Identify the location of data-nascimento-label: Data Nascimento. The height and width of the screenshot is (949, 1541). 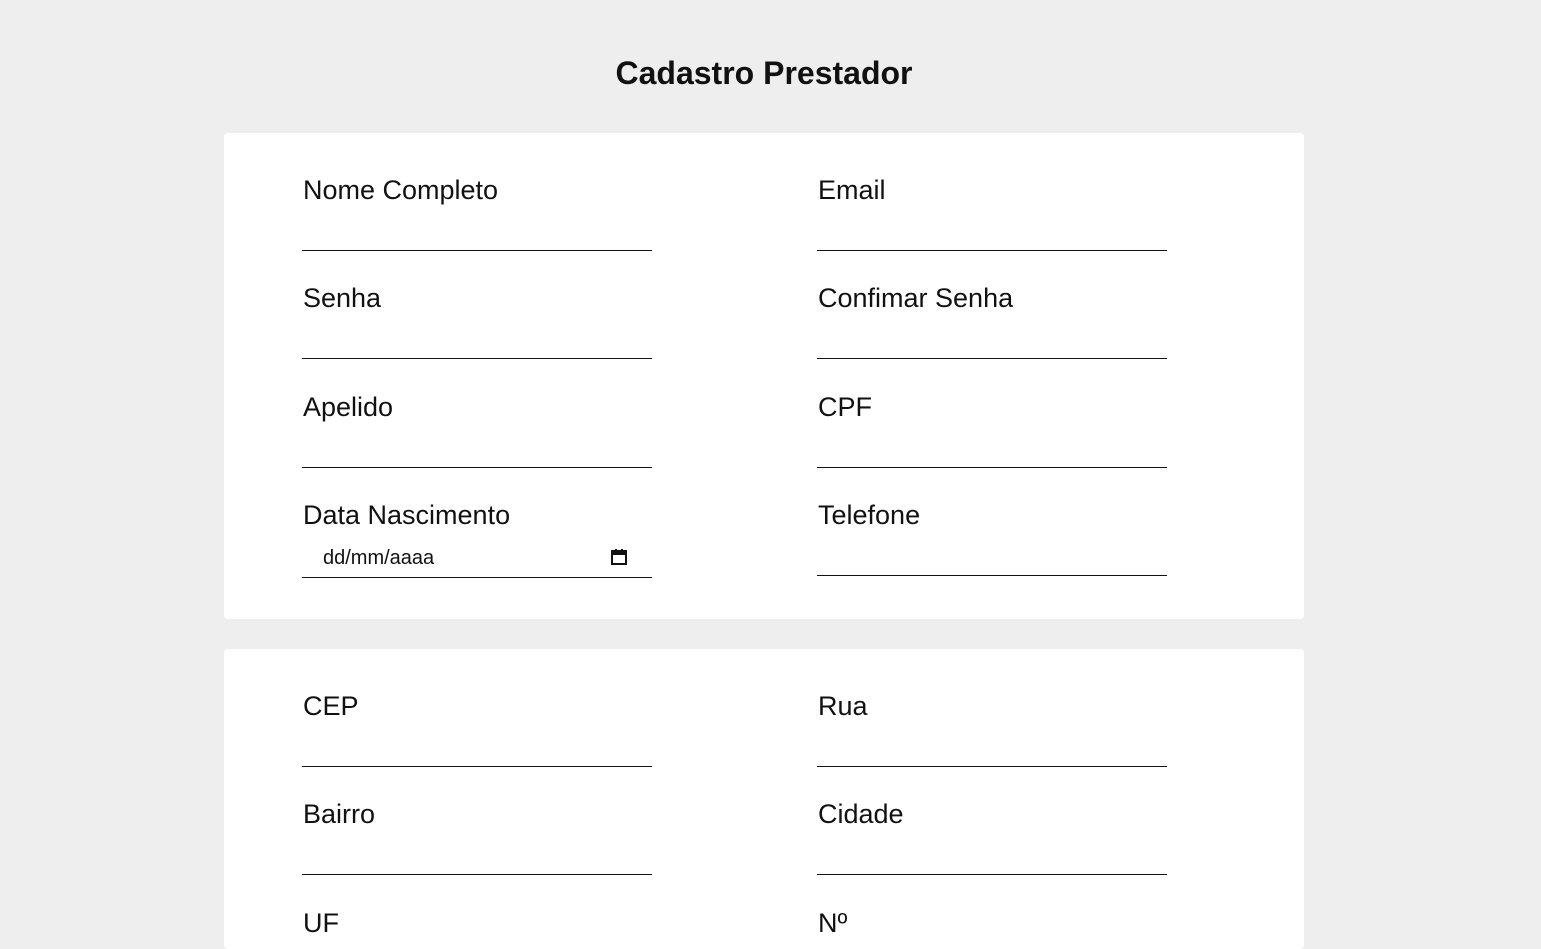
(407, 515).